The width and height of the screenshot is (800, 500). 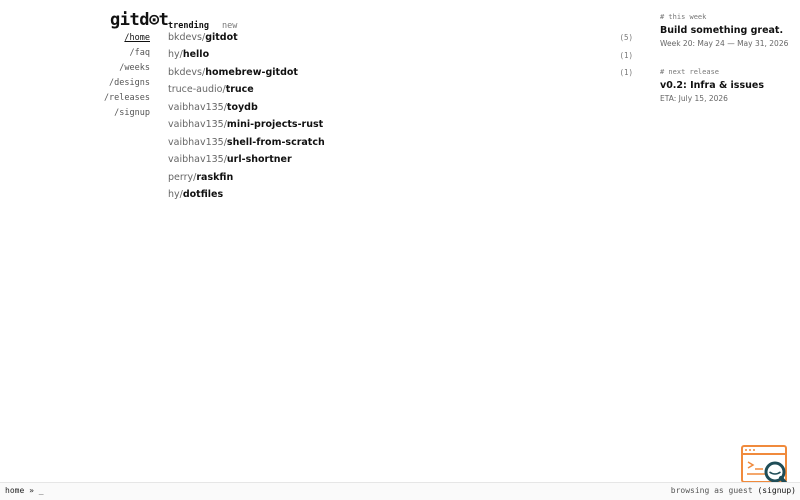 What do you see at coordinates (197, 90) in the screenshot?
I see `repo-owner: truce-audio/` at bounding box center [197, 90].